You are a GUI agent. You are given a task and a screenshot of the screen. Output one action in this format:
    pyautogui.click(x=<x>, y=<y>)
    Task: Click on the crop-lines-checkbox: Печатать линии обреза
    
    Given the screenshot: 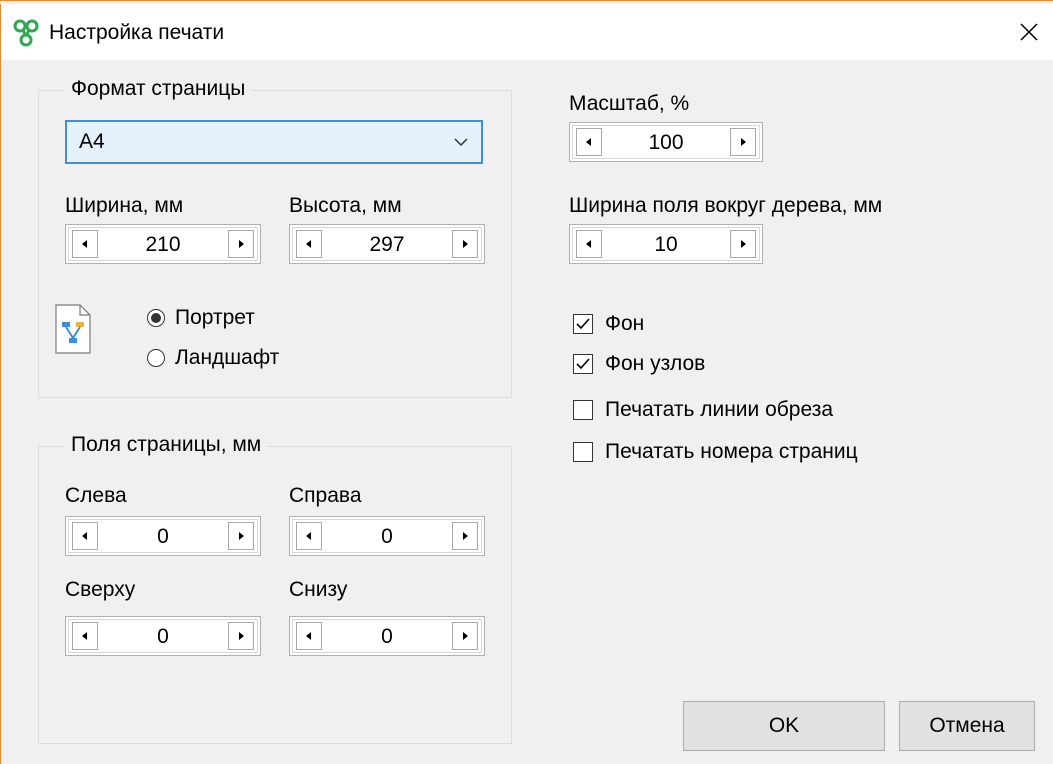 What is the action you would take?
    pyautogui.click(x=703, y=410)
    